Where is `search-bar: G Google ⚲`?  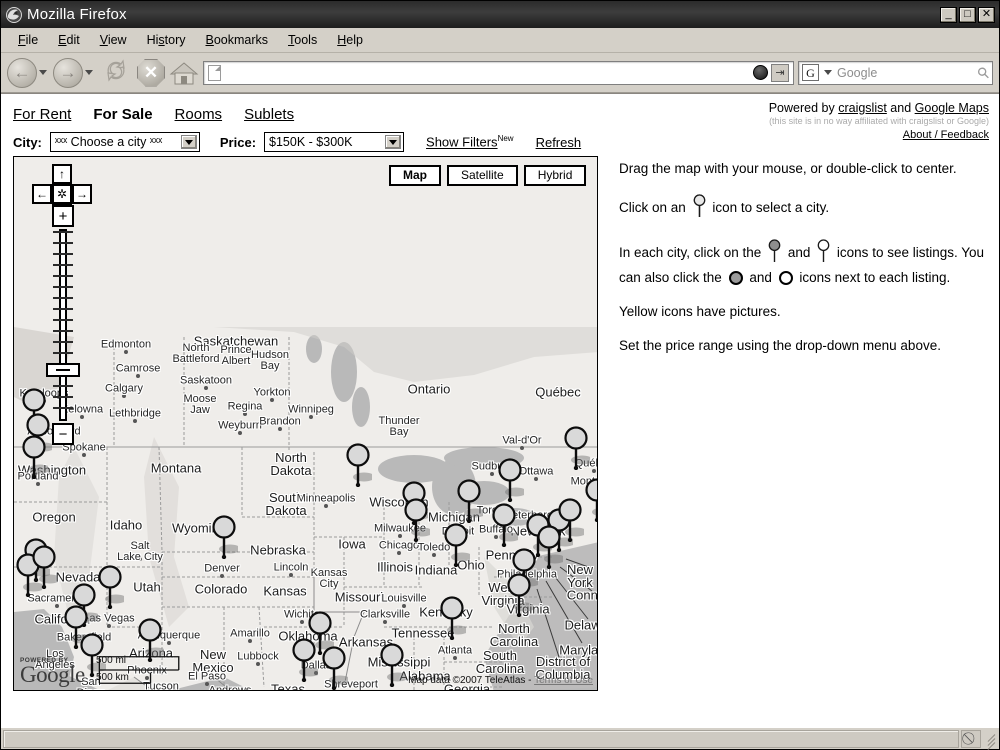 search-bar: G Google ⚲ is located at coordinates (896, 72).